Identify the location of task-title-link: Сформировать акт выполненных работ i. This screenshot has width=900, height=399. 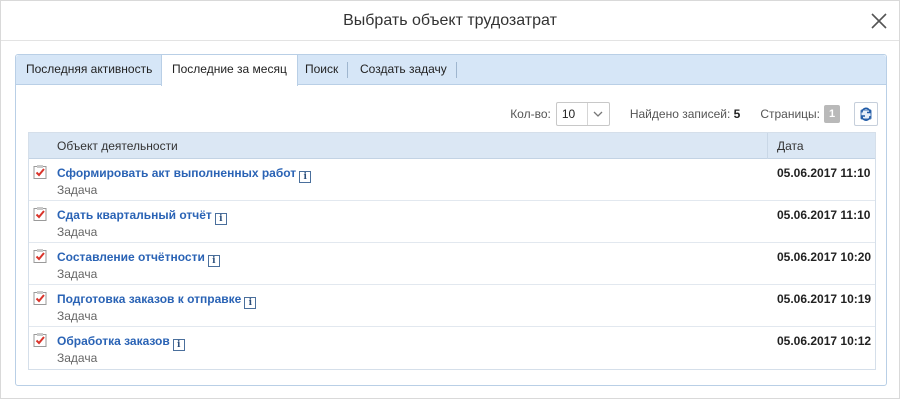
(184, 174).